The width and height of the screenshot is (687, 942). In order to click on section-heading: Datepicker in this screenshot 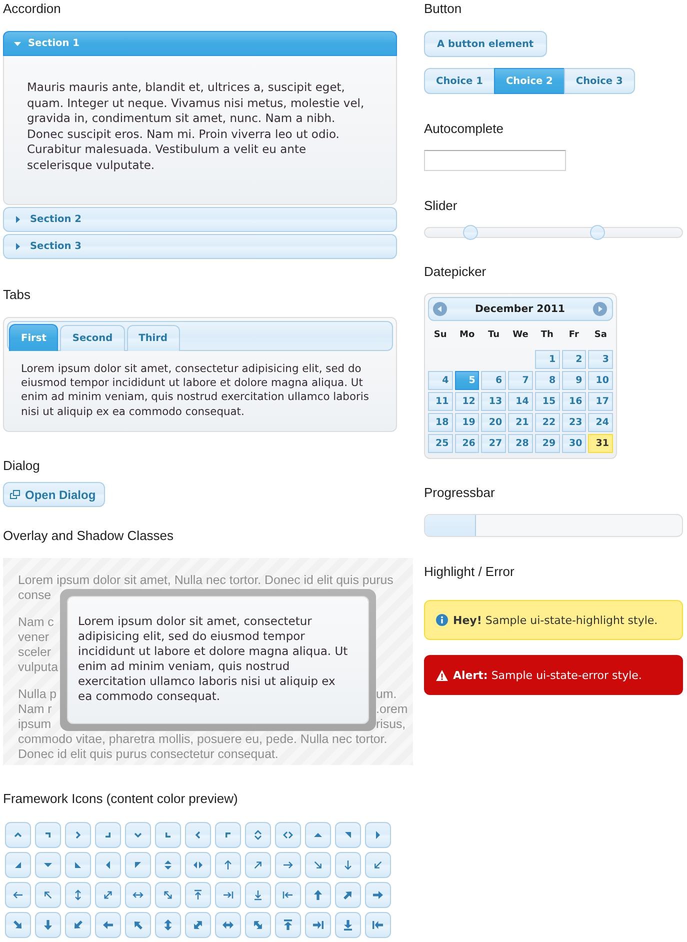, I will do `click(455, 272)`.